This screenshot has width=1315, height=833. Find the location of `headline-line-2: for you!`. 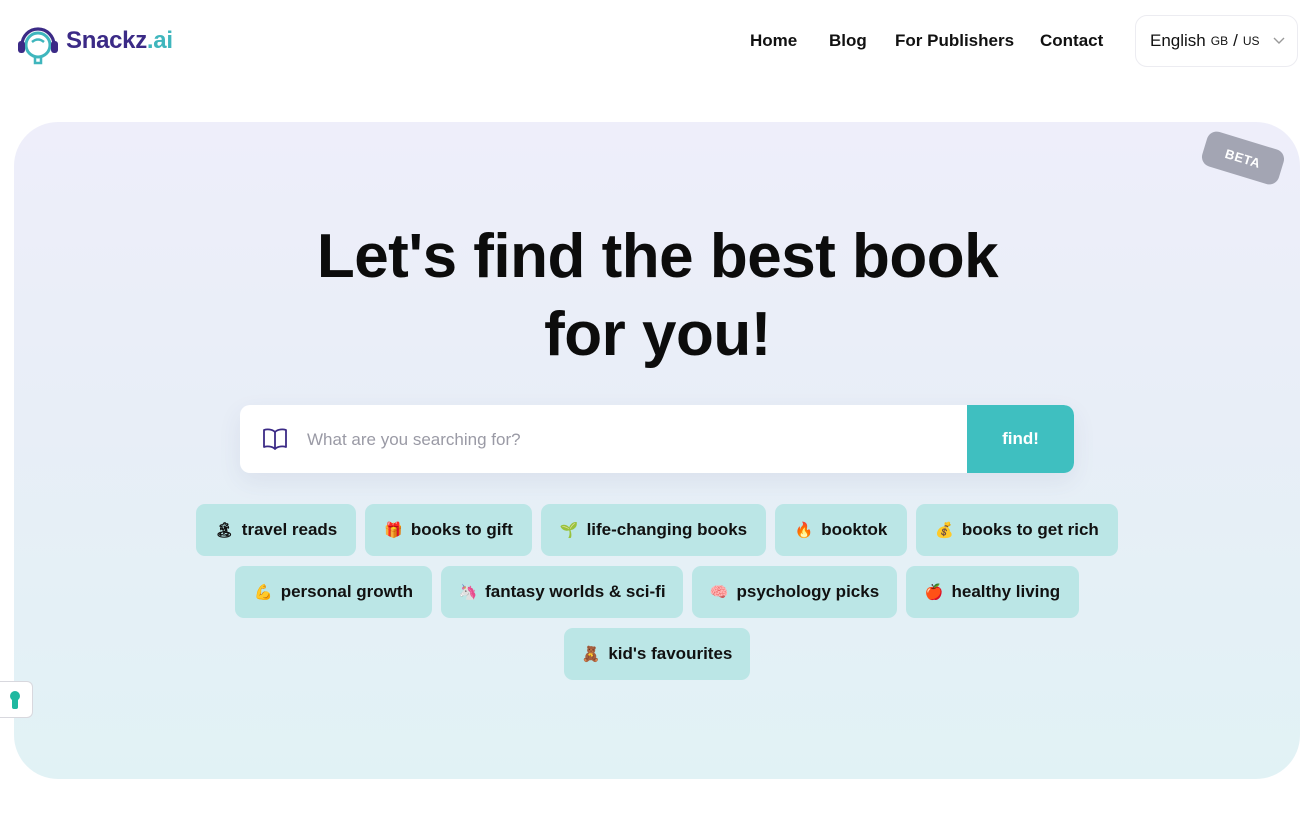

headline-line-2: for you! is located at coordinates (657, 334).